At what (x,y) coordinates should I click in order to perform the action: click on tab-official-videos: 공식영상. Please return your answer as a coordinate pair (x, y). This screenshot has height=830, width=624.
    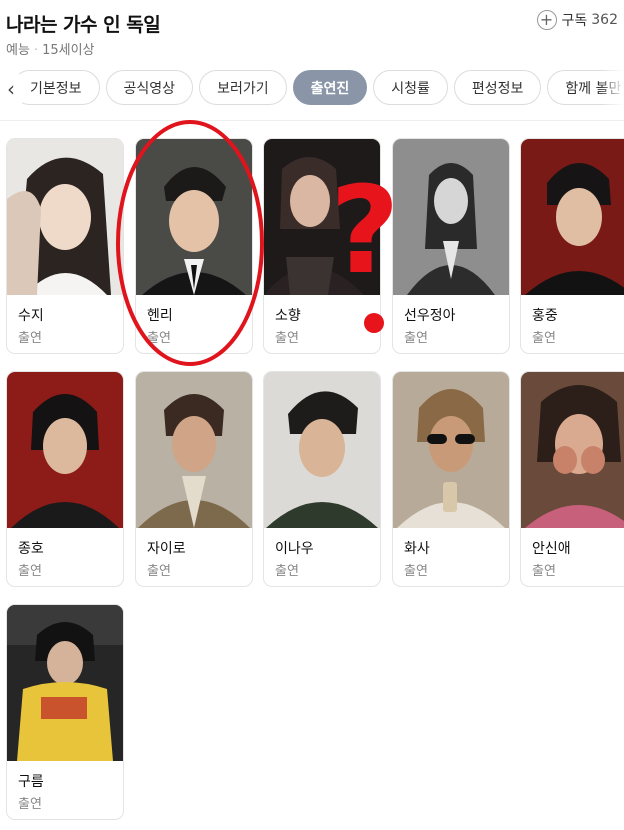
    Looking at the image, I should click on (149, 87).